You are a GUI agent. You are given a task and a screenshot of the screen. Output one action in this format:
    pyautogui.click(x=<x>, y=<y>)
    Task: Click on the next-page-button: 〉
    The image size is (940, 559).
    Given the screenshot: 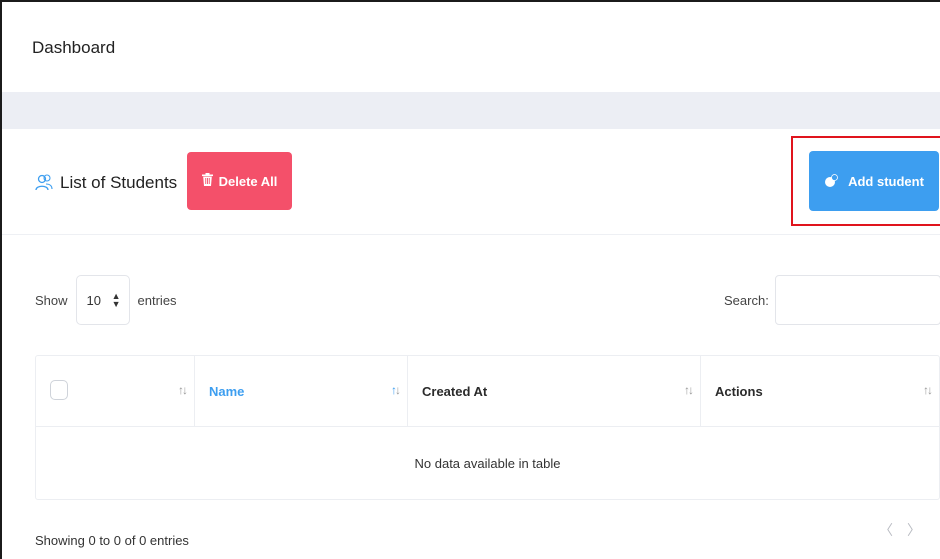 What is the action you would take?
    pyautogui.click(x=914, y=530)
    